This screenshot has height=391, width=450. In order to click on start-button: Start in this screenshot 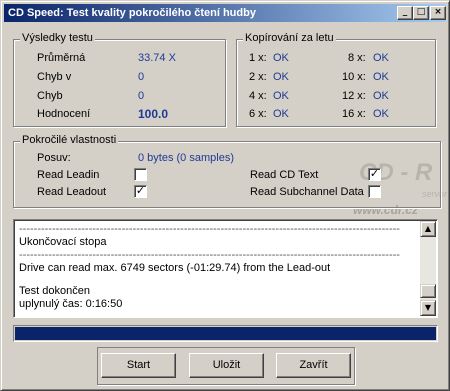, I will do `click(138, 365)`.